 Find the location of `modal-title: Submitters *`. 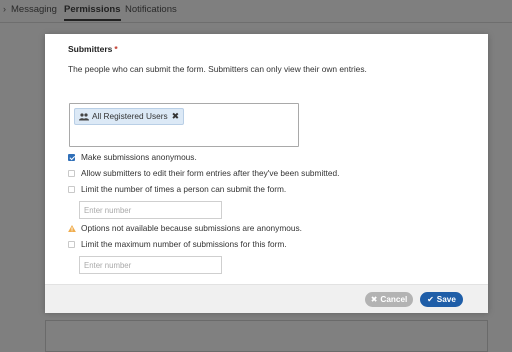

modal-title: Submitters * is located at coordinates (93, 49).